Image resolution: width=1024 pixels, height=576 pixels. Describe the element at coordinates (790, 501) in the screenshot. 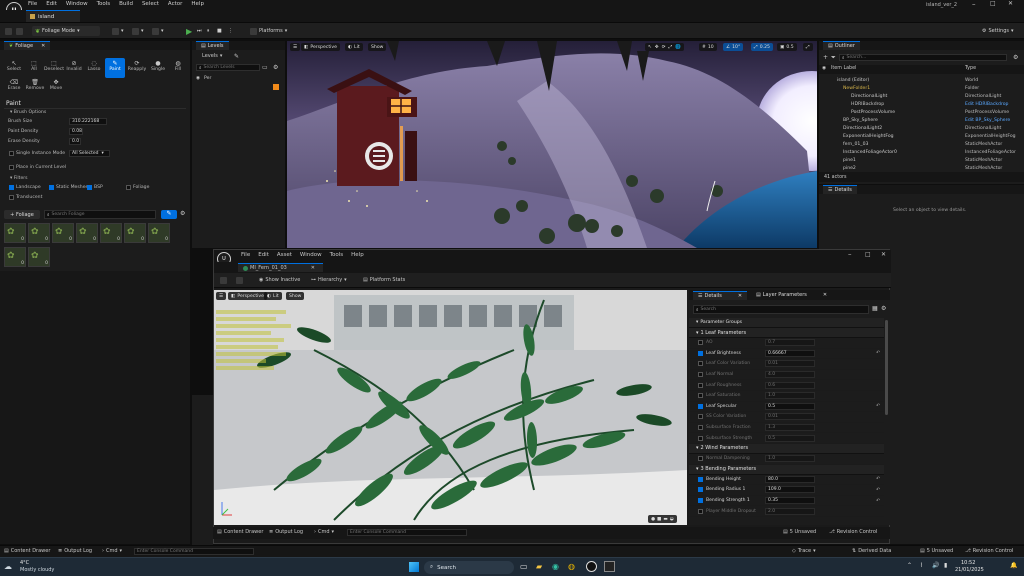

I see `param-value-input: 0.35` at that location.